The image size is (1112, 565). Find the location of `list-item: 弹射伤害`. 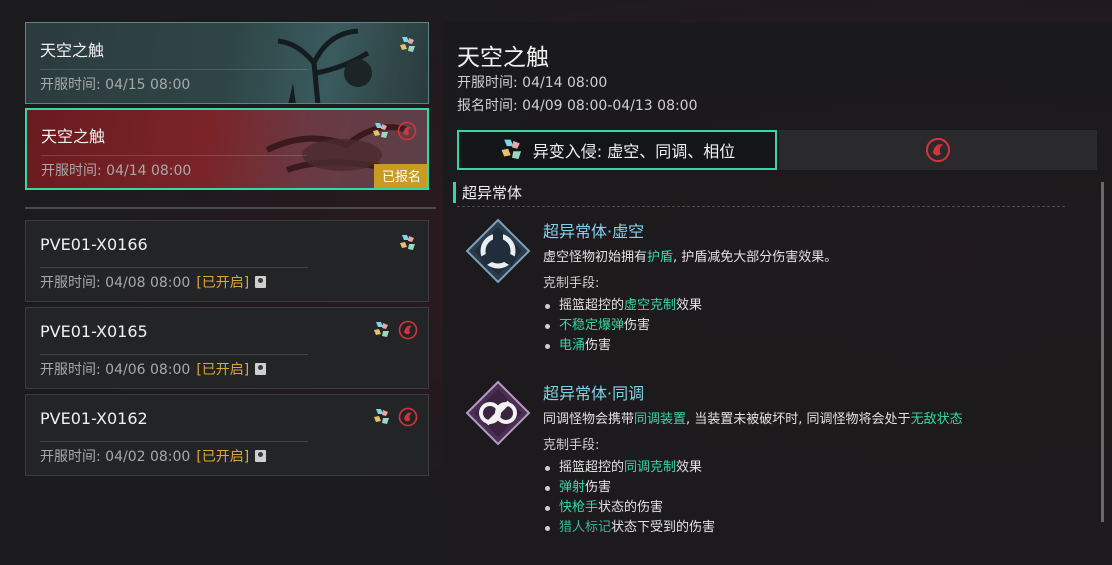

list-item: 弹射伤害 is located at coordinates (629, 488).